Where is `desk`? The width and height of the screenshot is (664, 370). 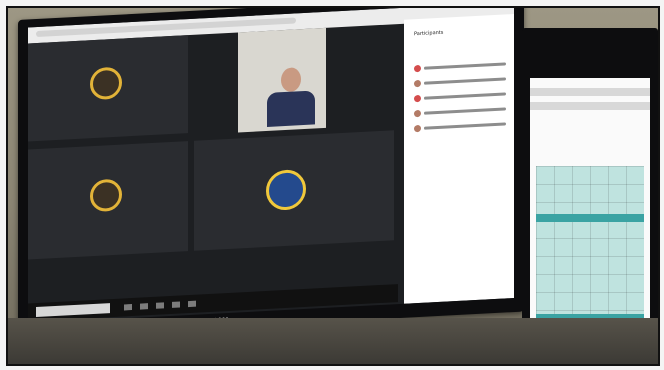
desk is located at coordinates (333, 341).